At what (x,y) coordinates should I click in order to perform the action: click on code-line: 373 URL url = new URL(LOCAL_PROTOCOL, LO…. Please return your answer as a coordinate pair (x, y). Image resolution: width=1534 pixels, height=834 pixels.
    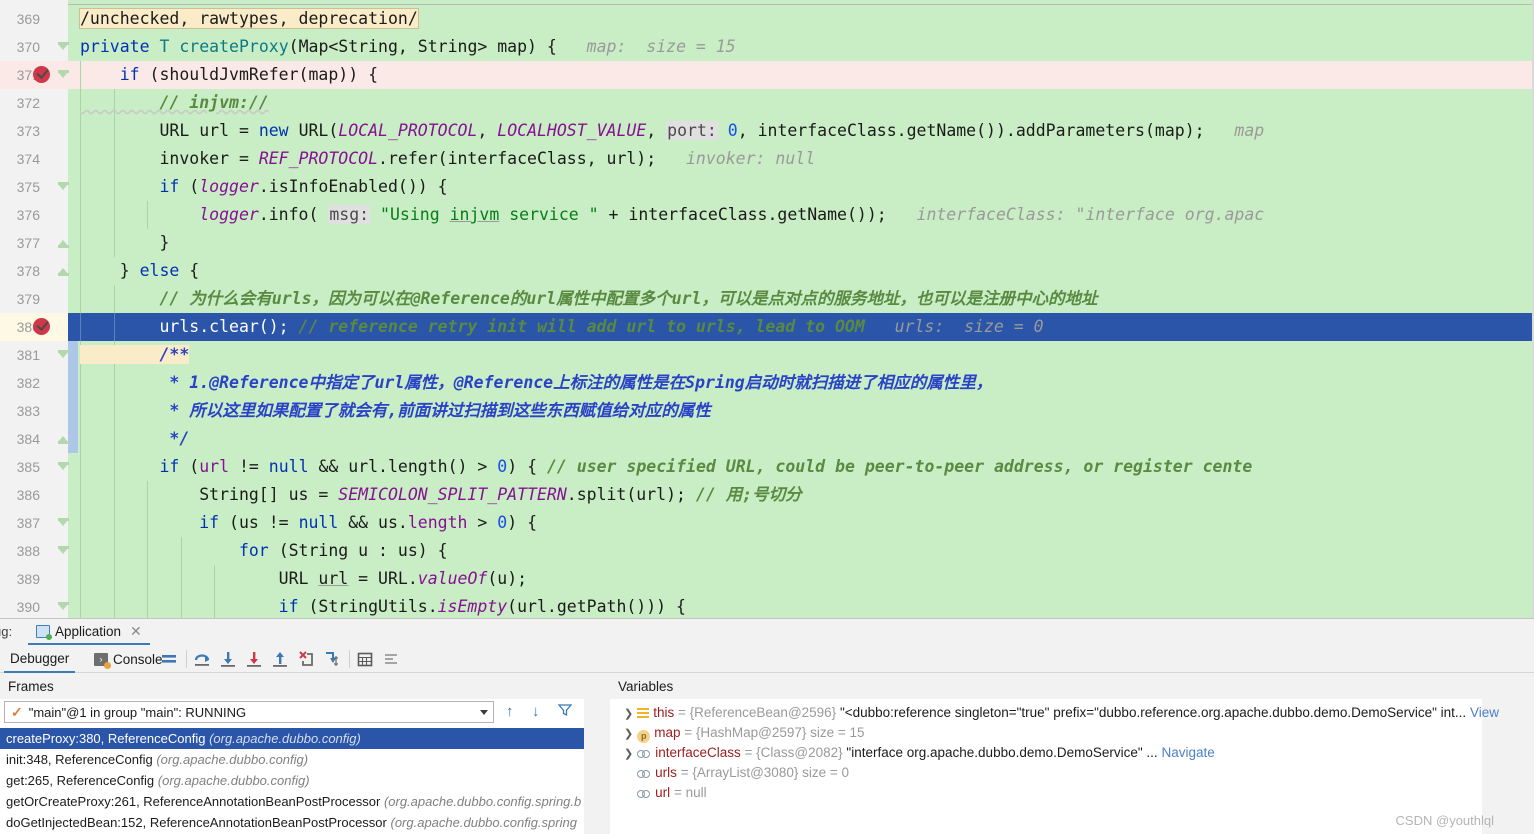
    Looking at the image, I should click on (767, 131).